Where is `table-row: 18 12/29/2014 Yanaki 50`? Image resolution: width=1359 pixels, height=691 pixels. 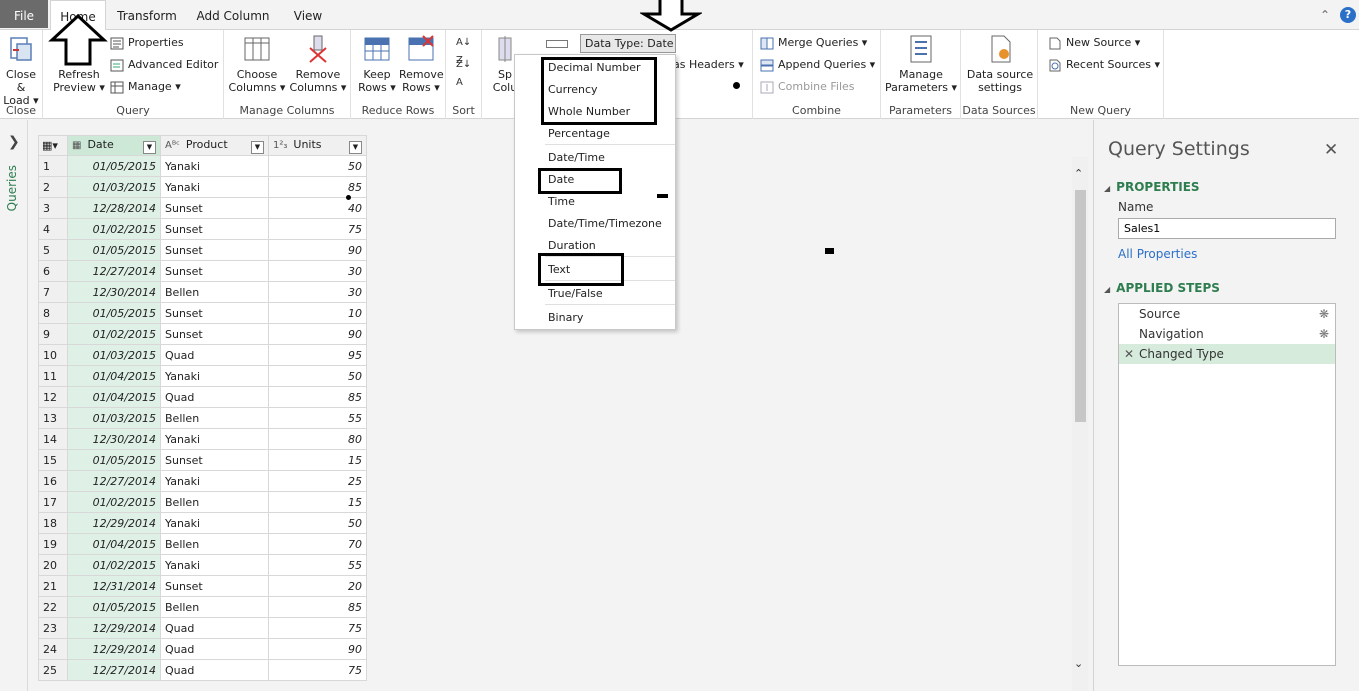 table-row: 18 12/29/2014 Yanaki 50 is located at coordinates (202, 523).